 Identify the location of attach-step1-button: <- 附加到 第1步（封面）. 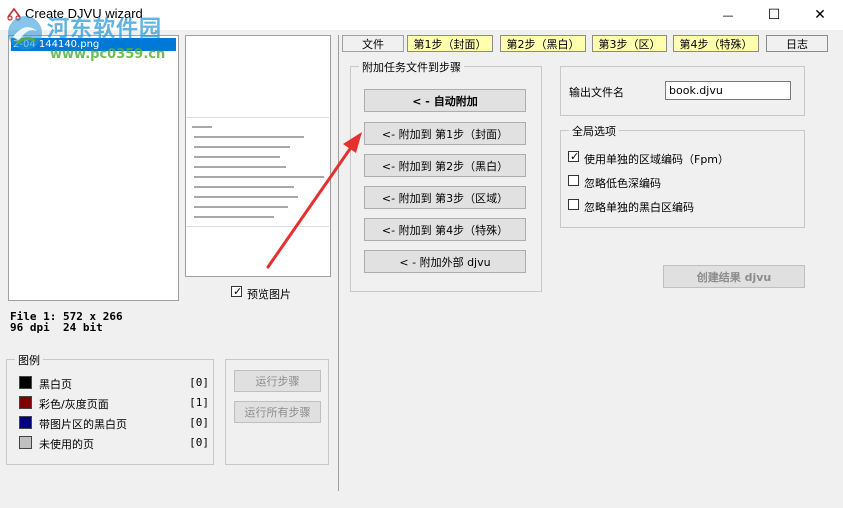
(445, 133).